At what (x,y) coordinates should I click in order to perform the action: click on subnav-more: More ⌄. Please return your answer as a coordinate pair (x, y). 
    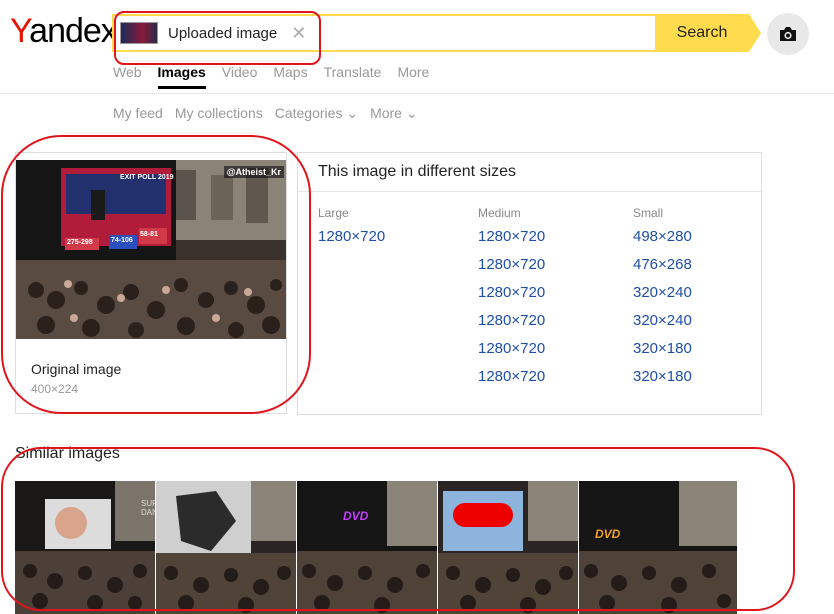
    Looking at the image, I should click on (394, 113).